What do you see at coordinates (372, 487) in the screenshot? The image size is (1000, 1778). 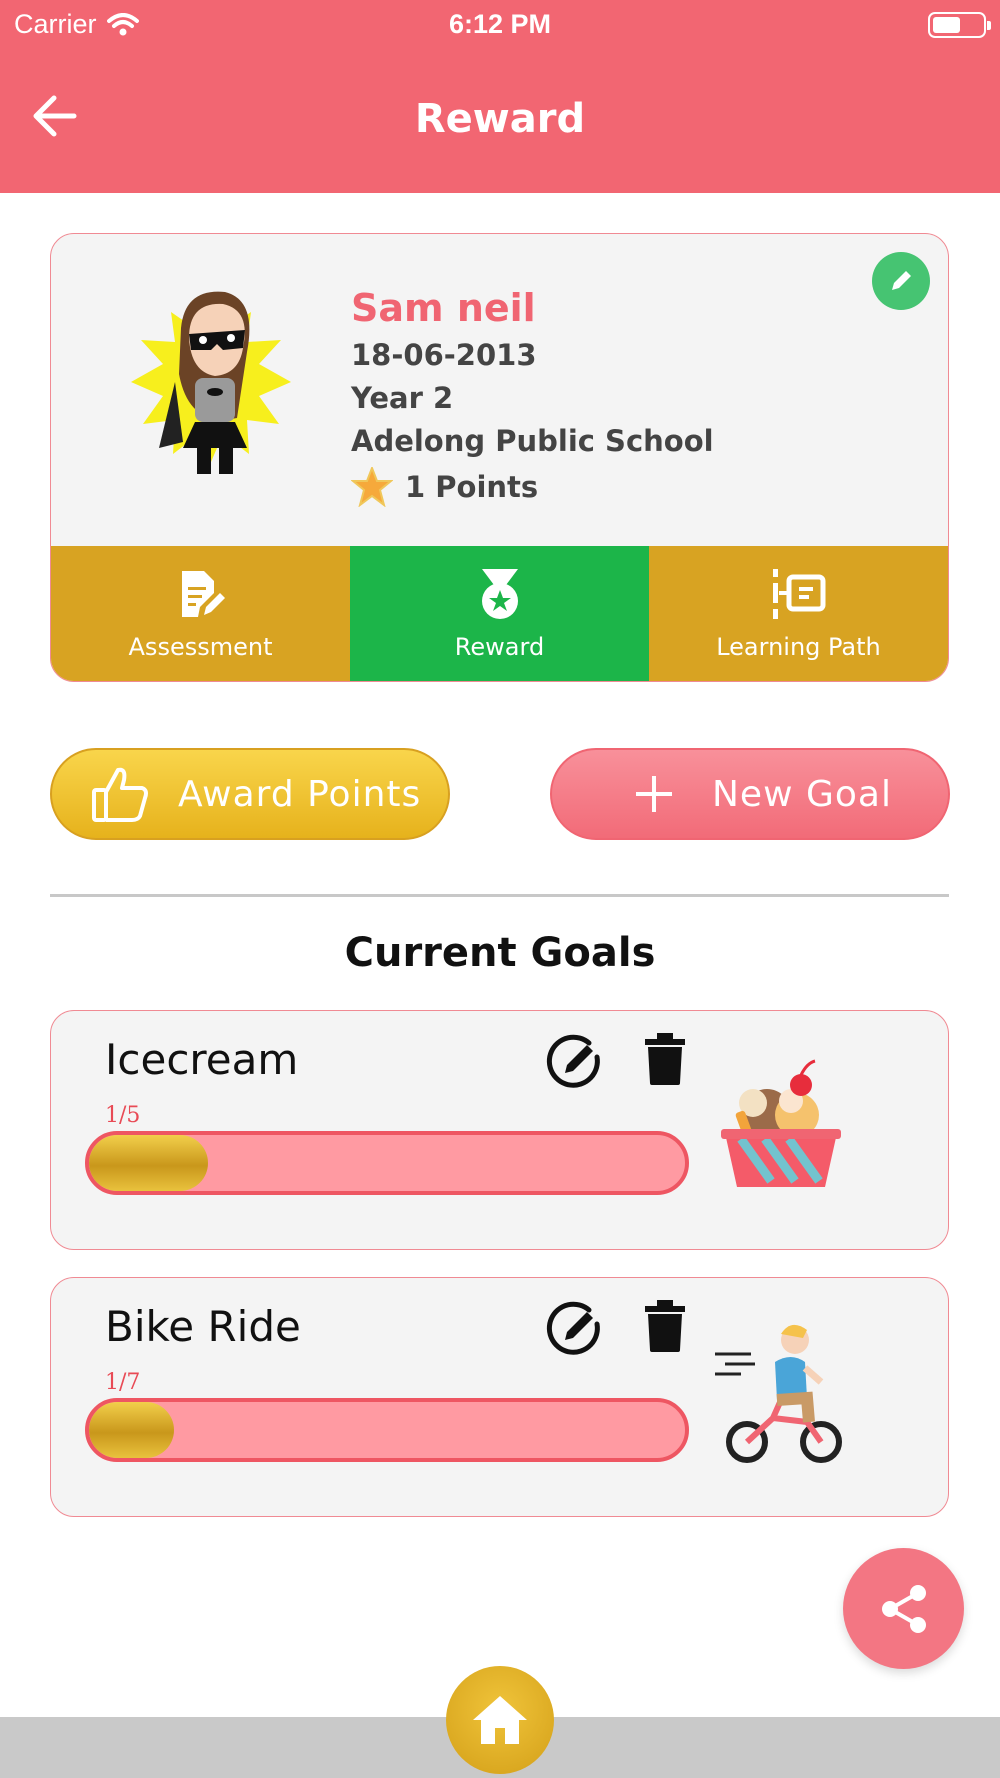 I see `star-icon` at bounding box center [372, 487].